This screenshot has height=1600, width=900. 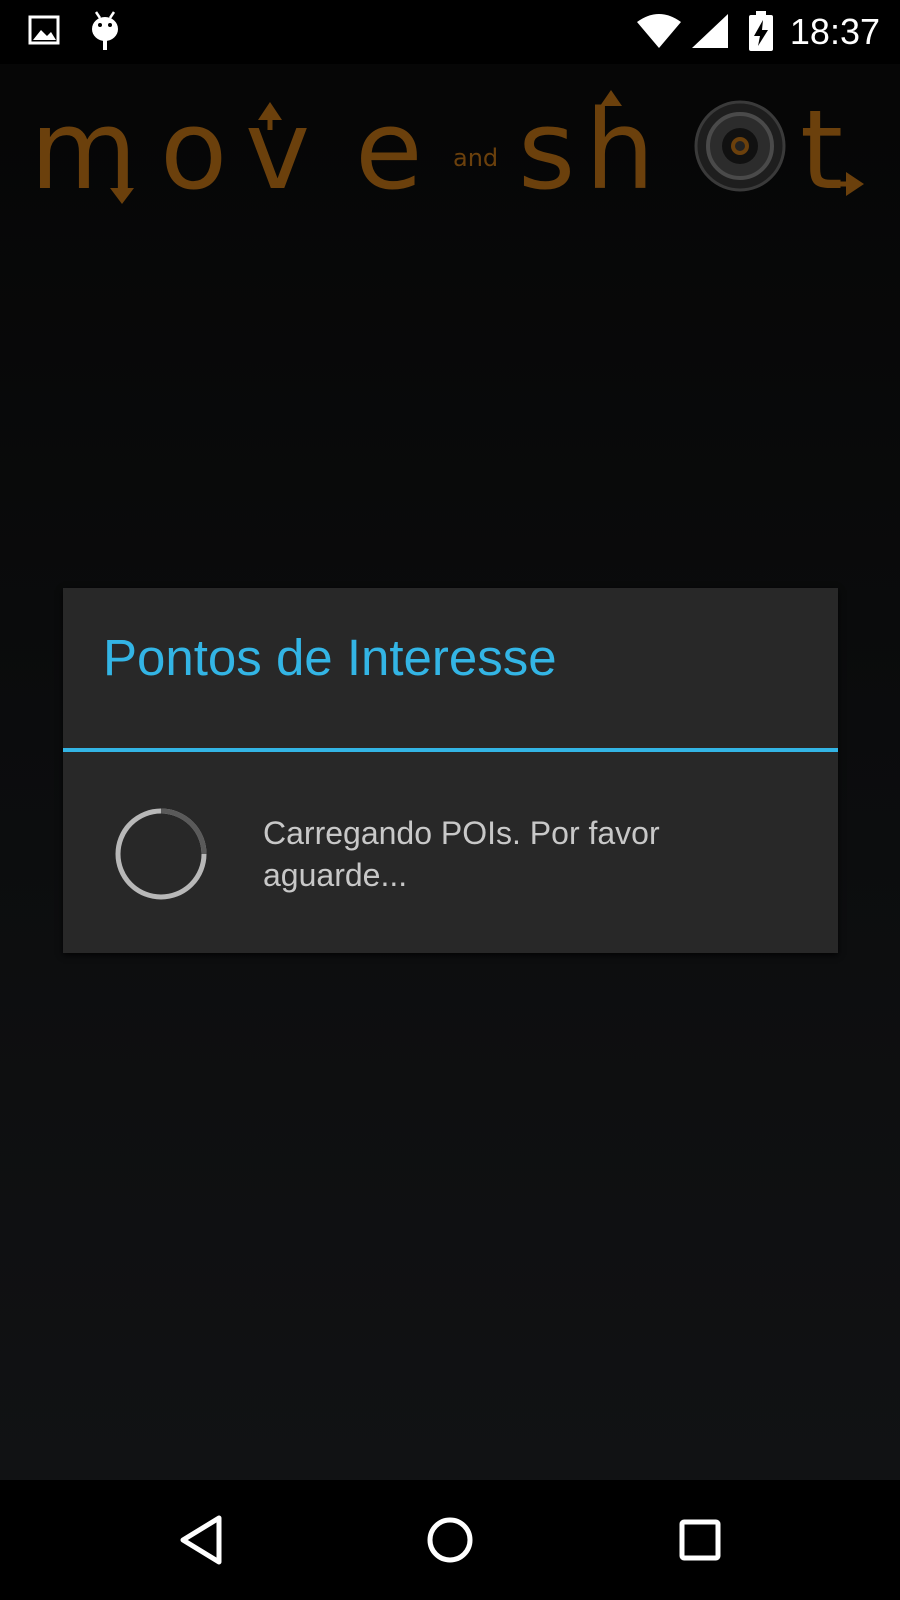 I want to click on dialog-divider, so click(x=450, y=750).